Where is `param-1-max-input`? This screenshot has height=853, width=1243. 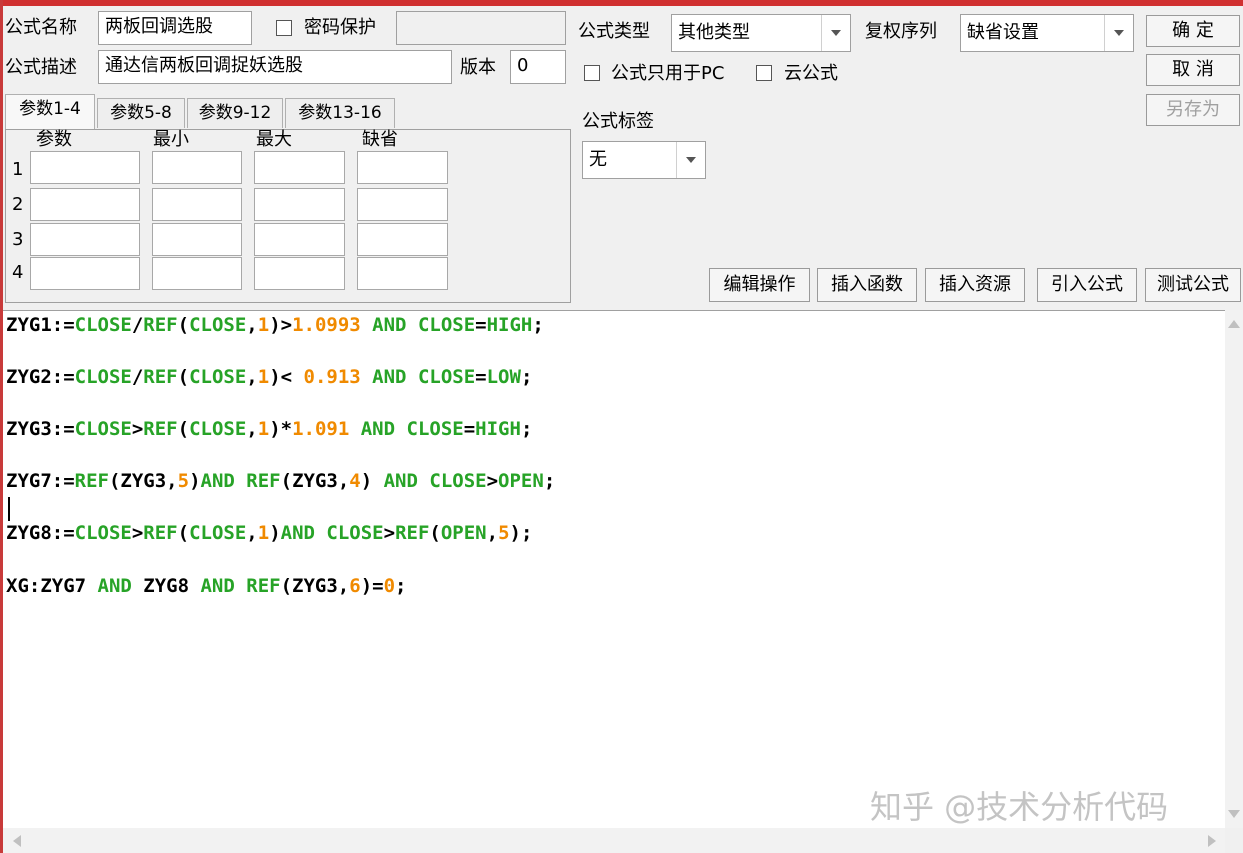 param-1-max-input is located at coordinates (299, 167).